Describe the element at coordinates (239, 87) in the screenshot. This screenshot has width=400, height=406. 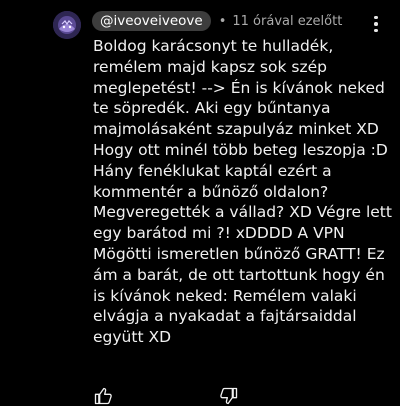
I see `comment-body-line: meglepetést! --> Én is kívánok neked` at that location.